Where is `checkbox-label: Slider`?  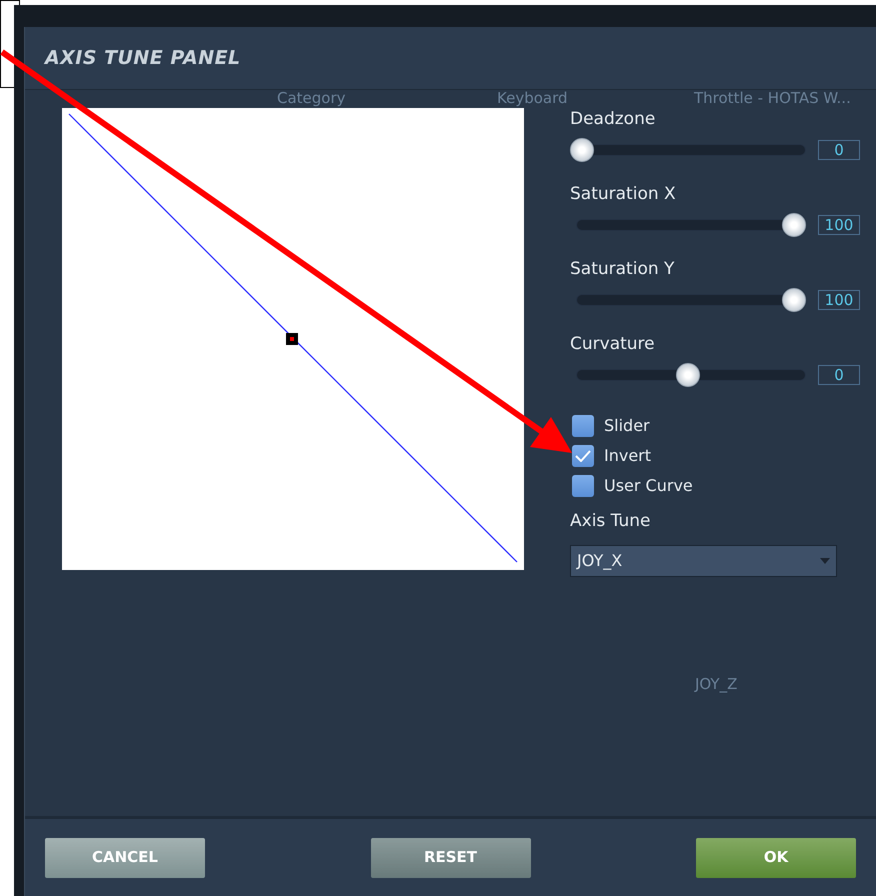 checkbox-label: Slider is located at coordinates (627, 426).